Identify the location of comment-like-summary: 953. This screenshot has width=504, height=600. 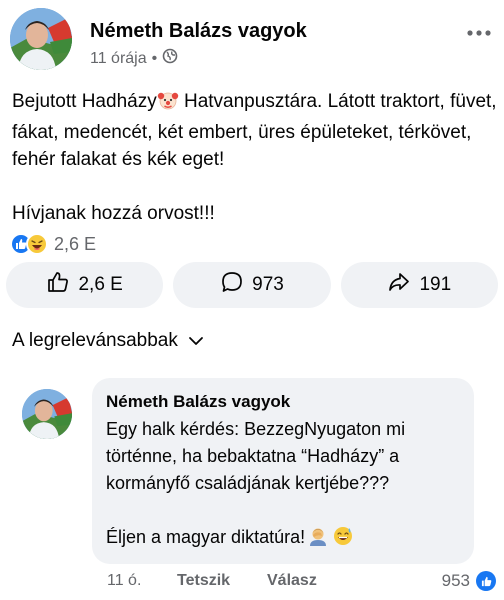
(469, 581).